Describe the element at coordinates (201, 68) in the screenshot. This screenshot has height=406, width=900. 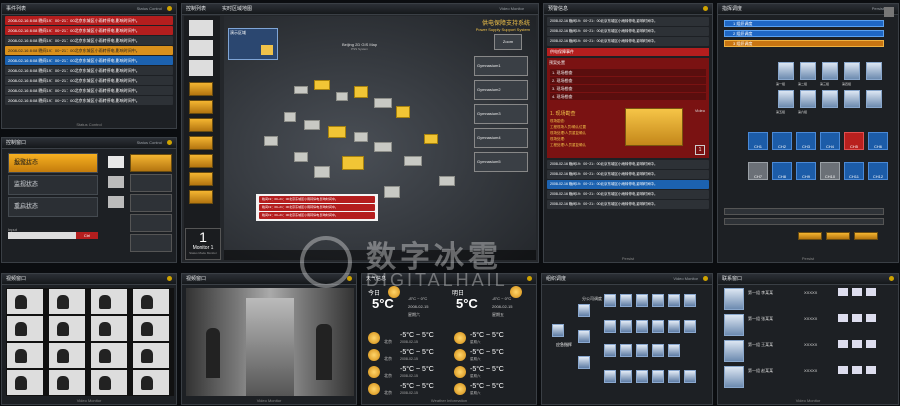
I see `search-tool-icon` at that location.